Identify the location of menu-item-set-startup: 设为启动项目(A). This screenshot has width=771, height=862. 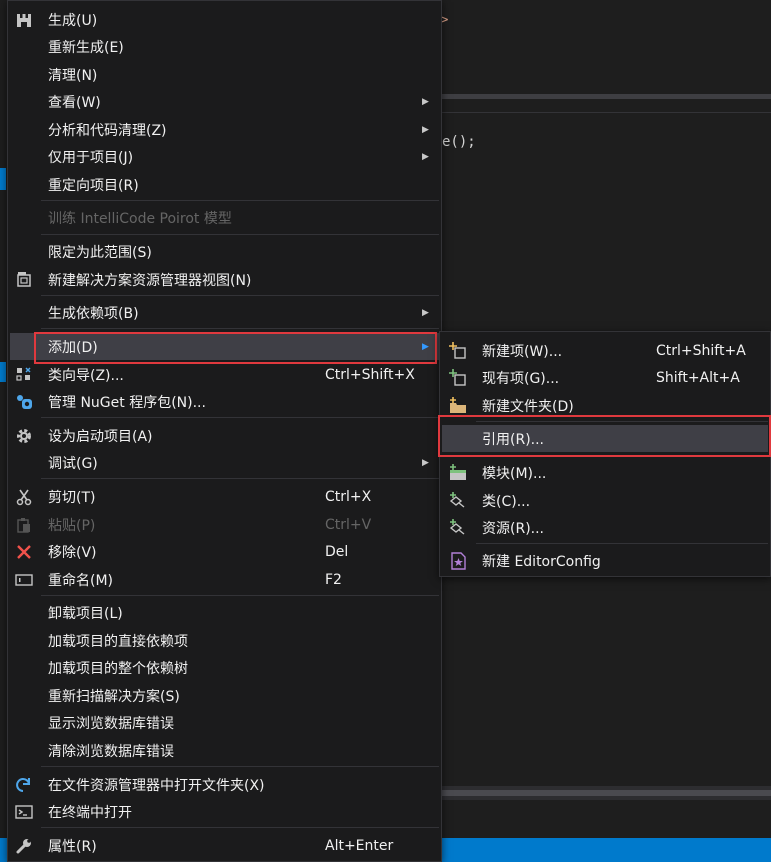
(224, 435).